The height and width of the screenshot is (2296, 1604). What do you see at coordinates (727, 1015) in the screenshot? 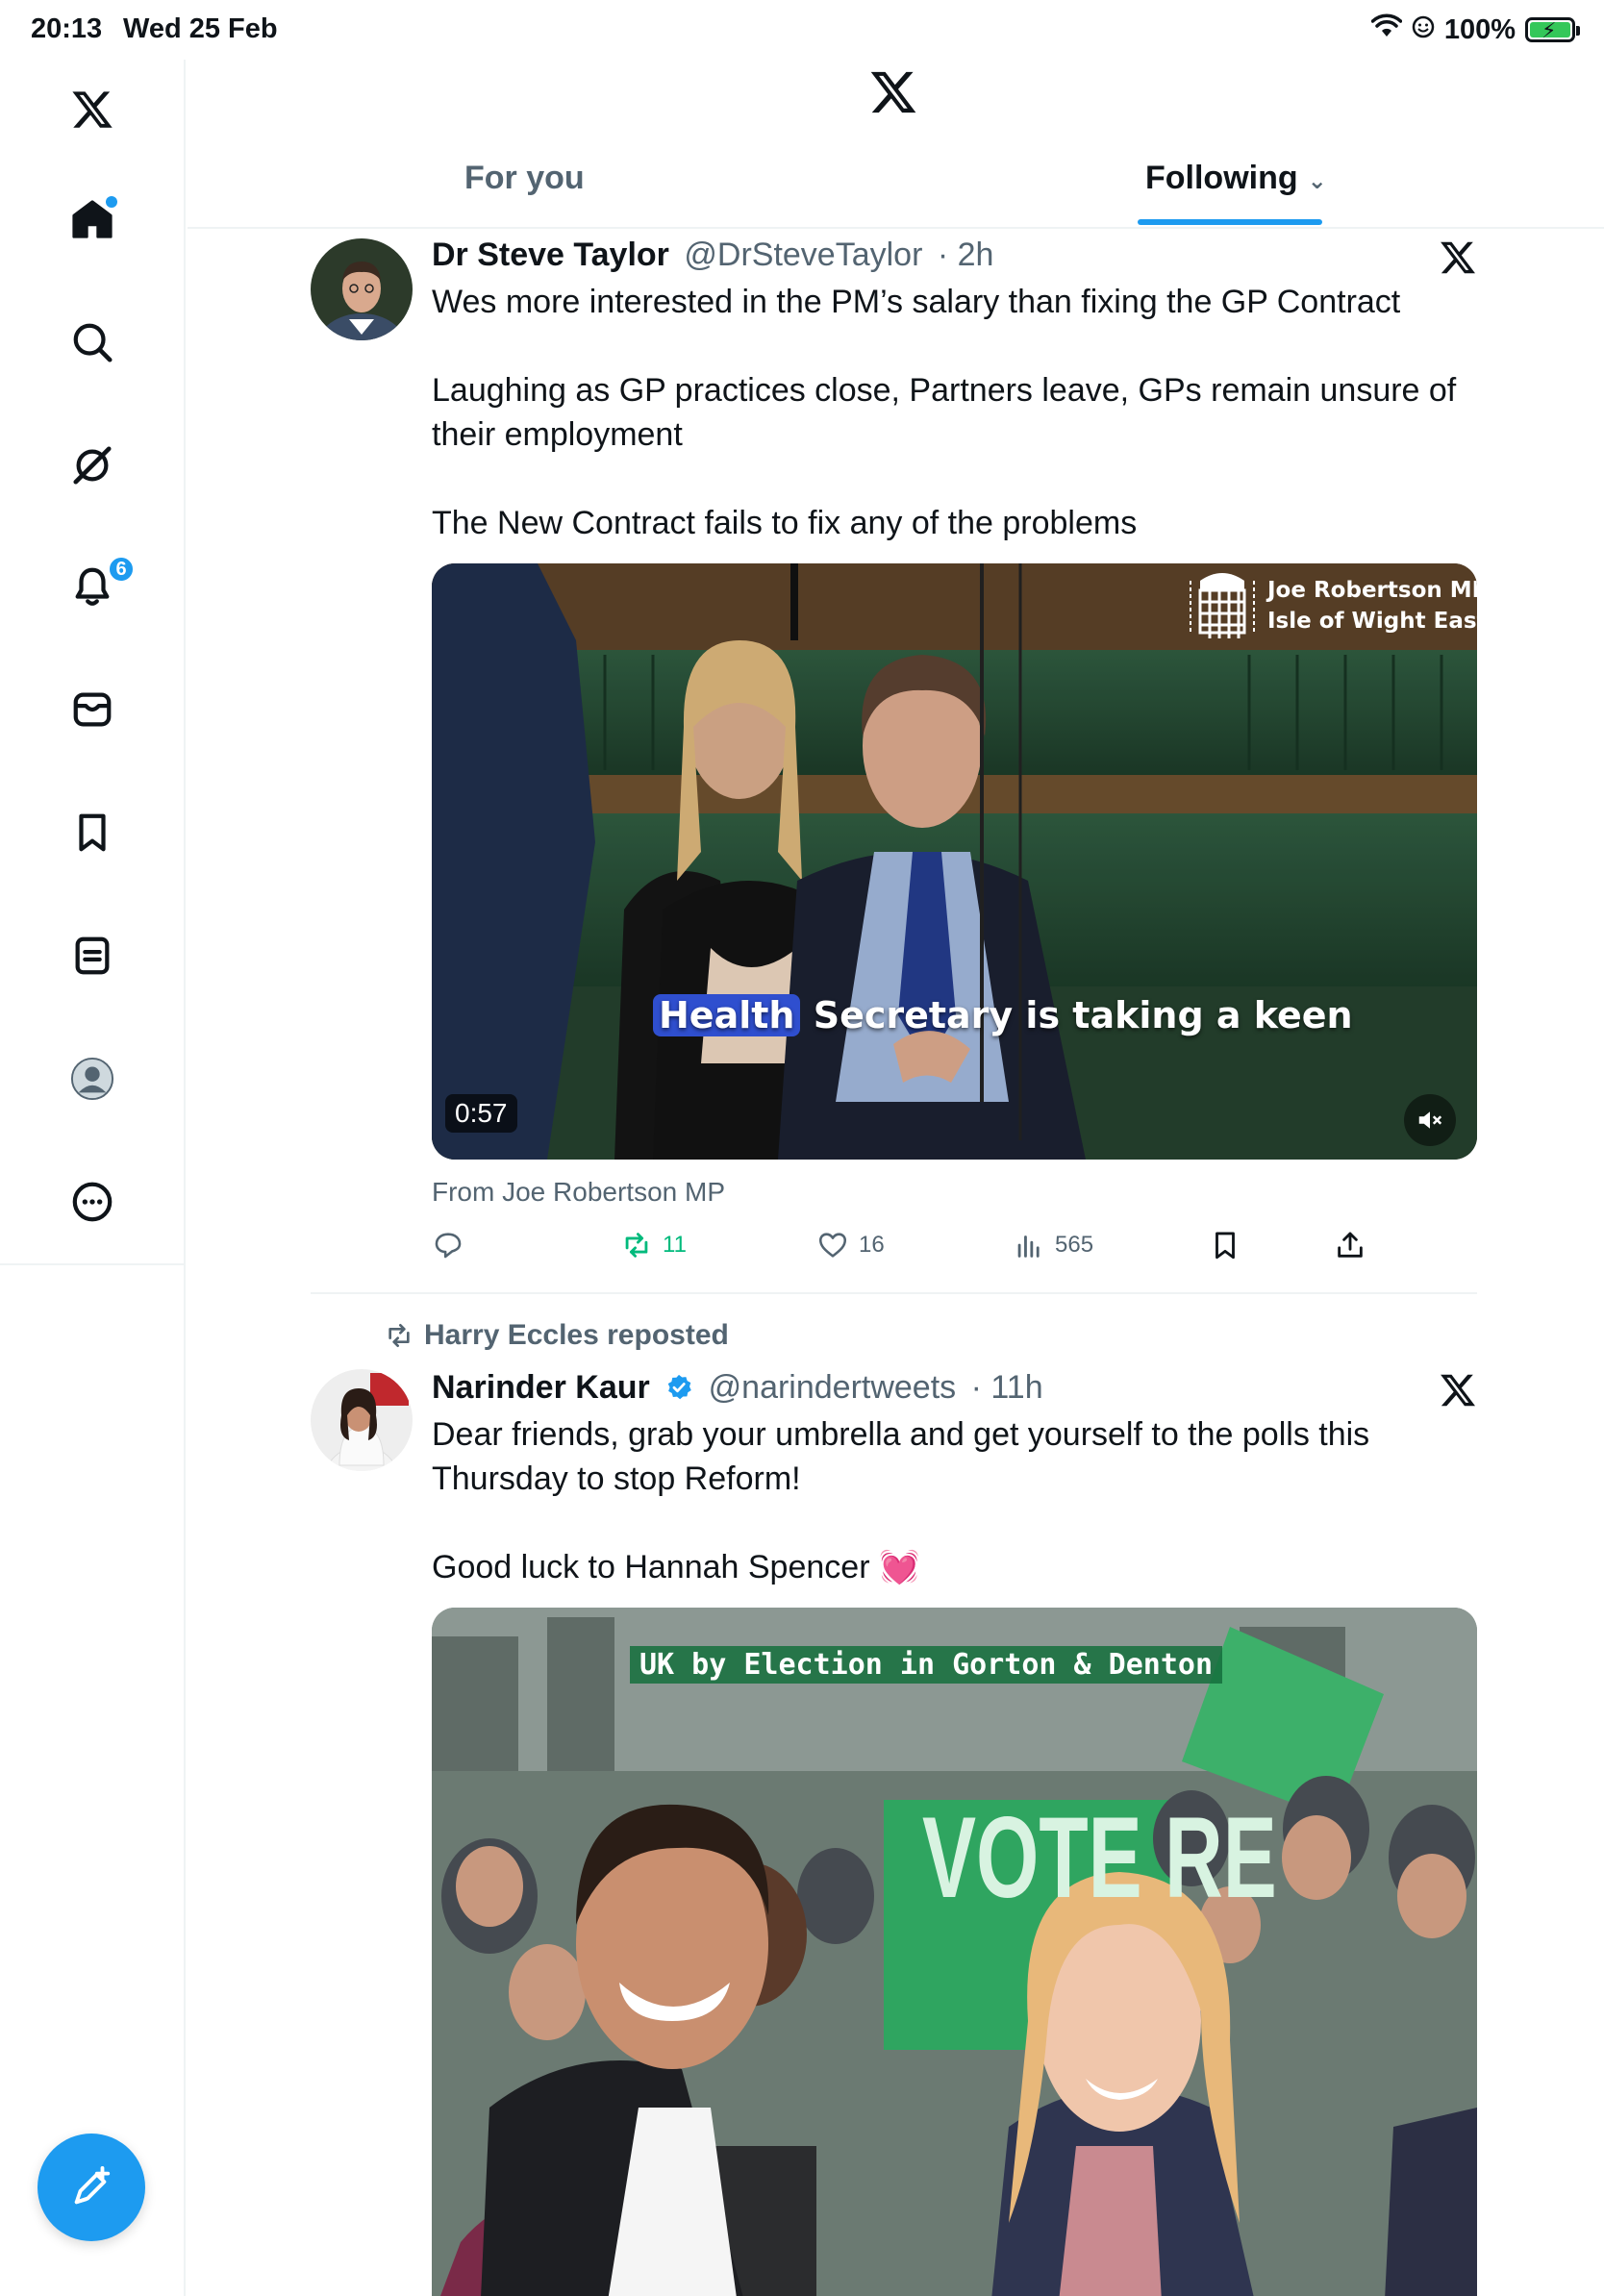
I see `caption-highlight: Health` at bounding box center [727, 1015].